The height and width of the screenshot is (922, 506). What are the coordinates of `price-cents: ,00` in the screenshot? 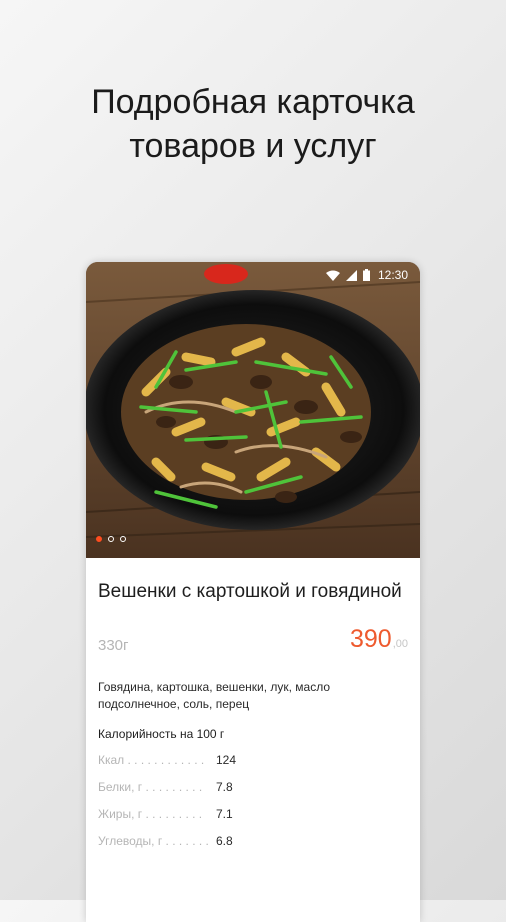 It's located at (400, 644).